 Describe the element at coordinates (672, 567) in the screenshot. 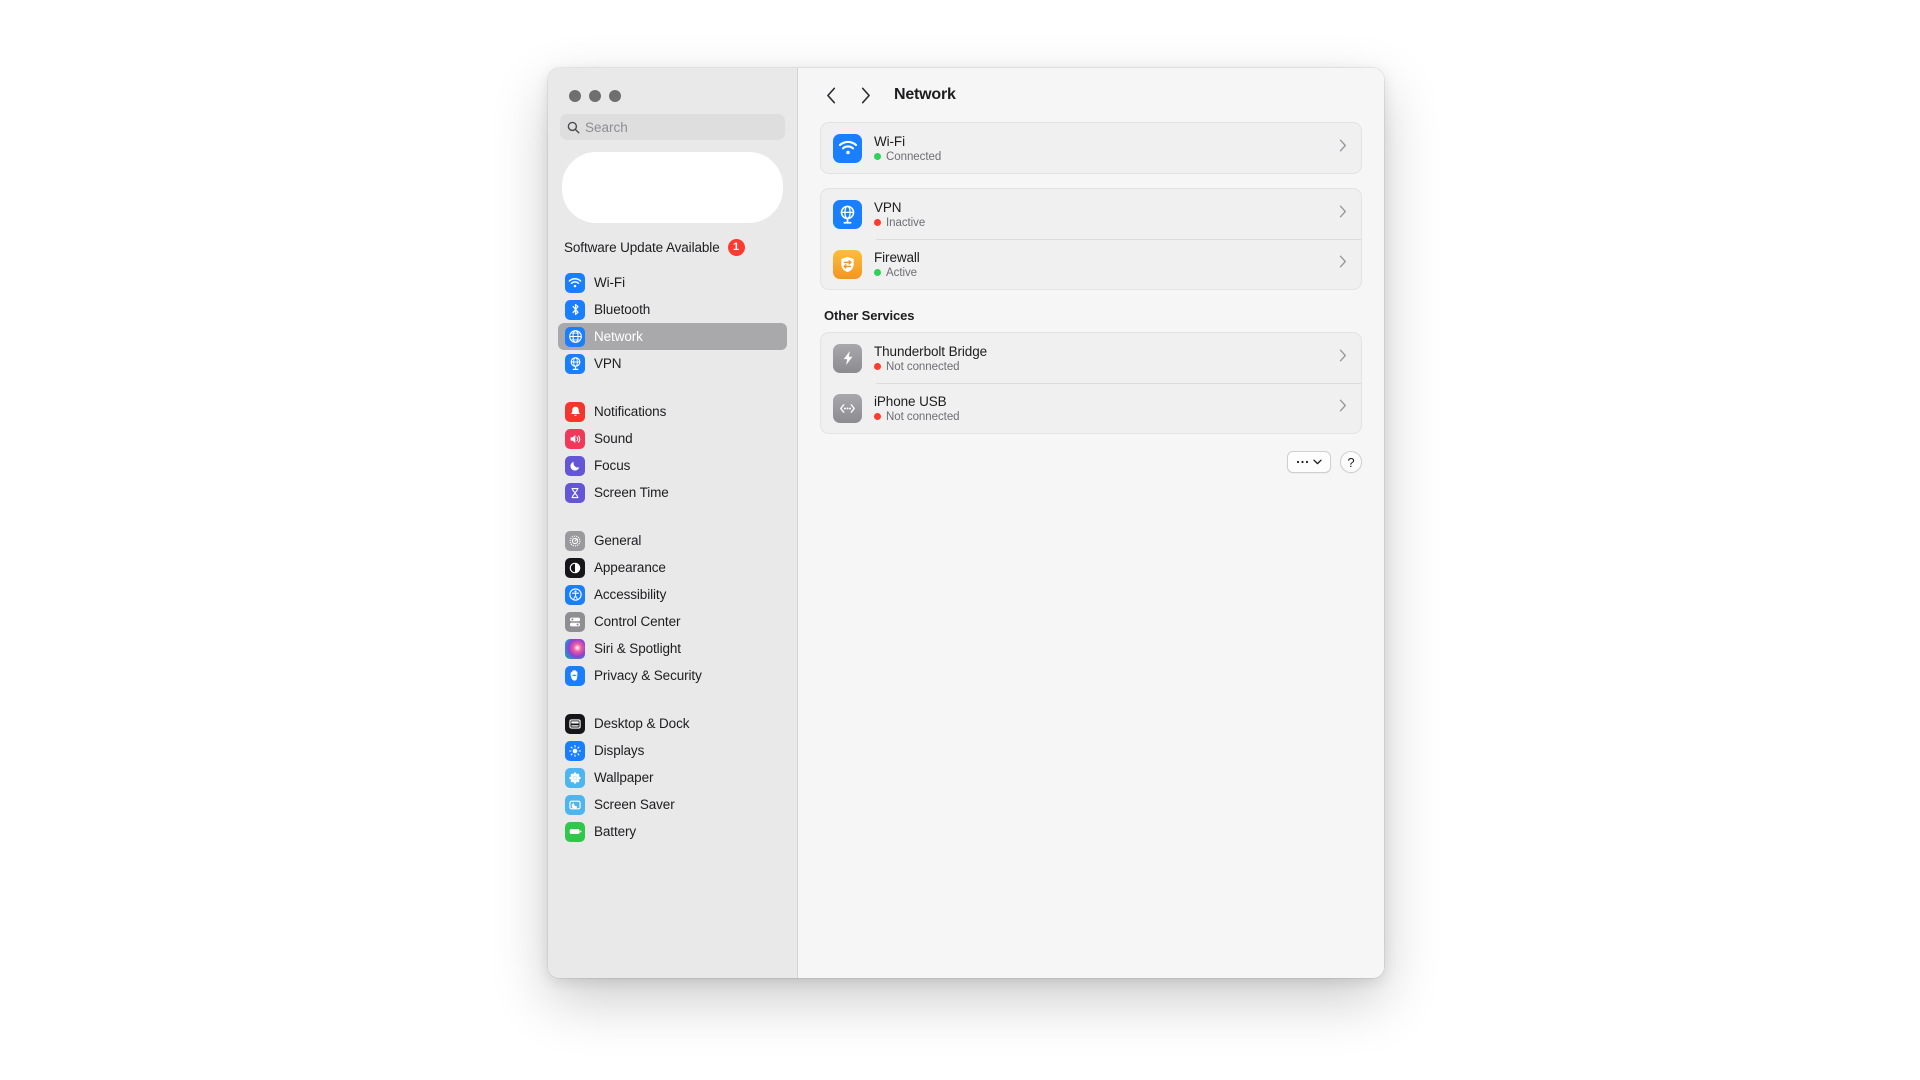

I see `sidebar-item-appearance: Appearance` at that location.